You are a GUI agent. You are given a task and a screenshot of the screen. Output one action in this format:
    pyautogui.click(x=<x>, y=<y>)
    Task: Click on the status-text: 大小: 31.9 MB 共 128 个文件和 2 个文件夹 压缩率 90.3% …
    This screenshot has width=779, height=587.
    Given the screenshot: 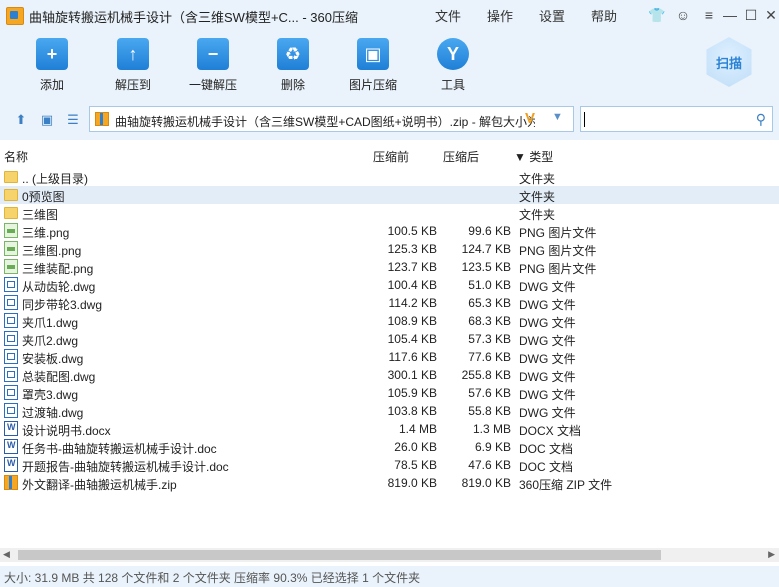 What is the action you would take?
    pyautogui.click(x=212, y=578)
    